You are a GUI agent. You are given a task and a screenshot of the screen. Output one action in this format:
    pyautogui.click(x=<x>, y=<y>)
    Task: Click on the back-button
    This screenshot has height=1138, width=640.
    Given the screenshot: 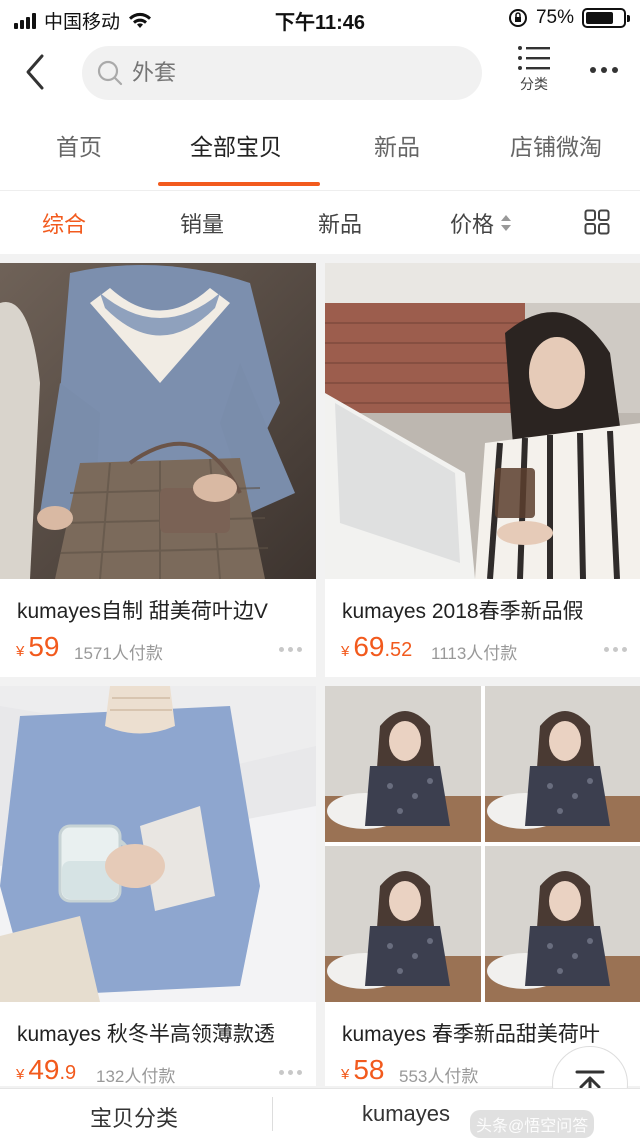 What is the action you would take?
    pyautogui.click(x=35, y=72)
    